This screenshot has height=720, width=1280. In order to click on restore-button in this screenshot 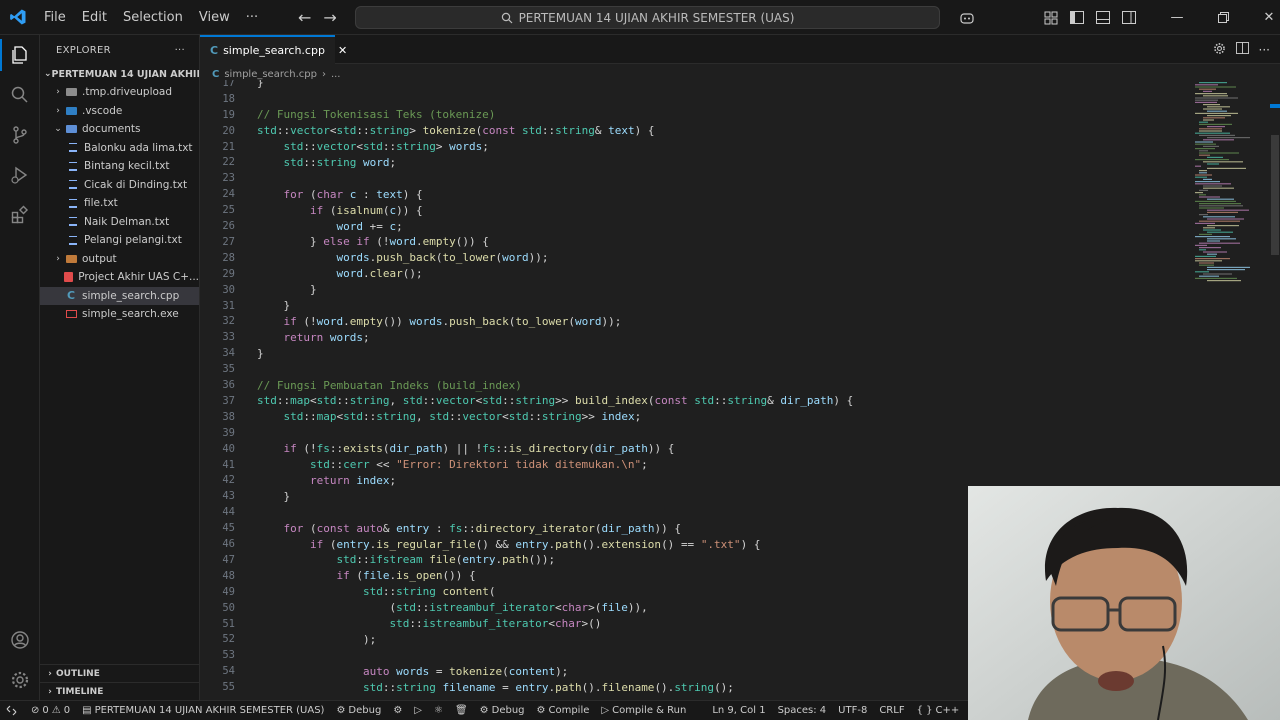, I will do `click(1223, 17)`.